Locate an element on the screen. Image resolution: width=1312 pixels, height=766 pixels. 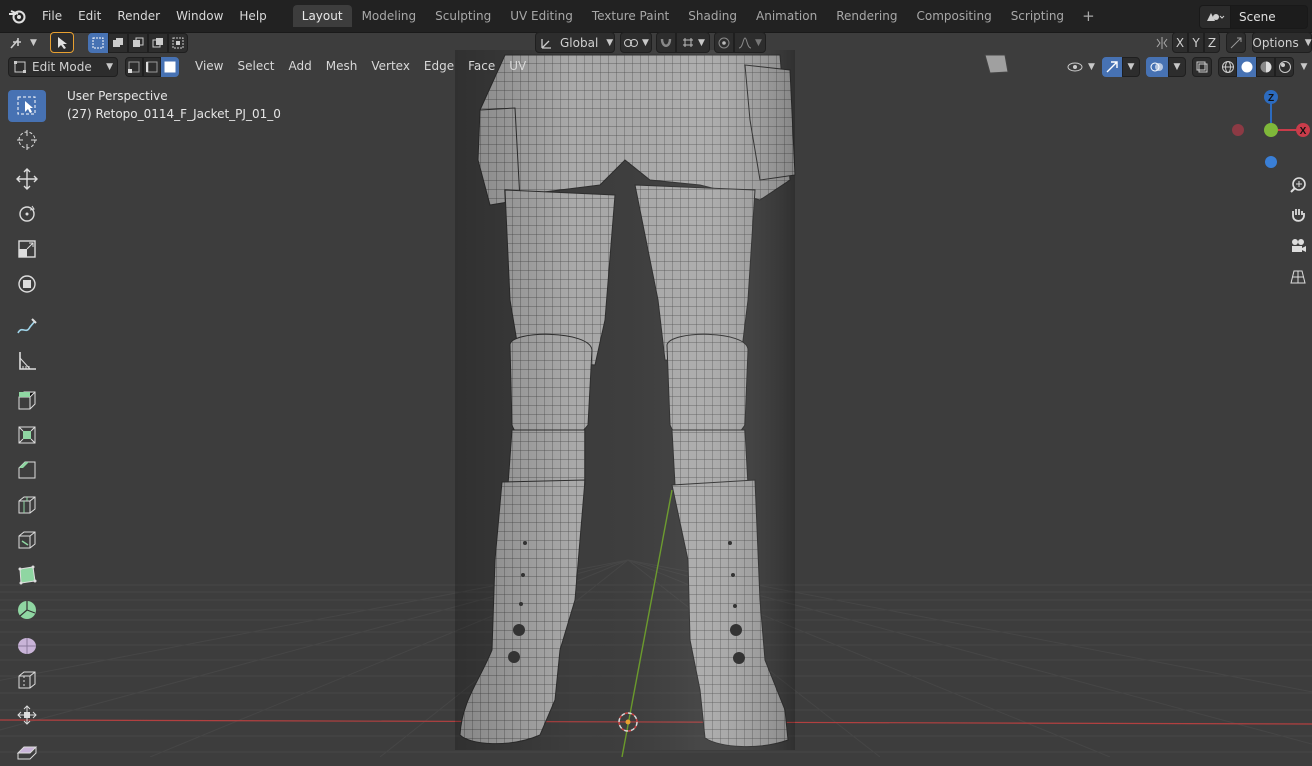
tool-settings-header: ▼ Global ▼ ▼ ▼ ▼ X Y Z Options ▼ is located at coordinates (656, 43).